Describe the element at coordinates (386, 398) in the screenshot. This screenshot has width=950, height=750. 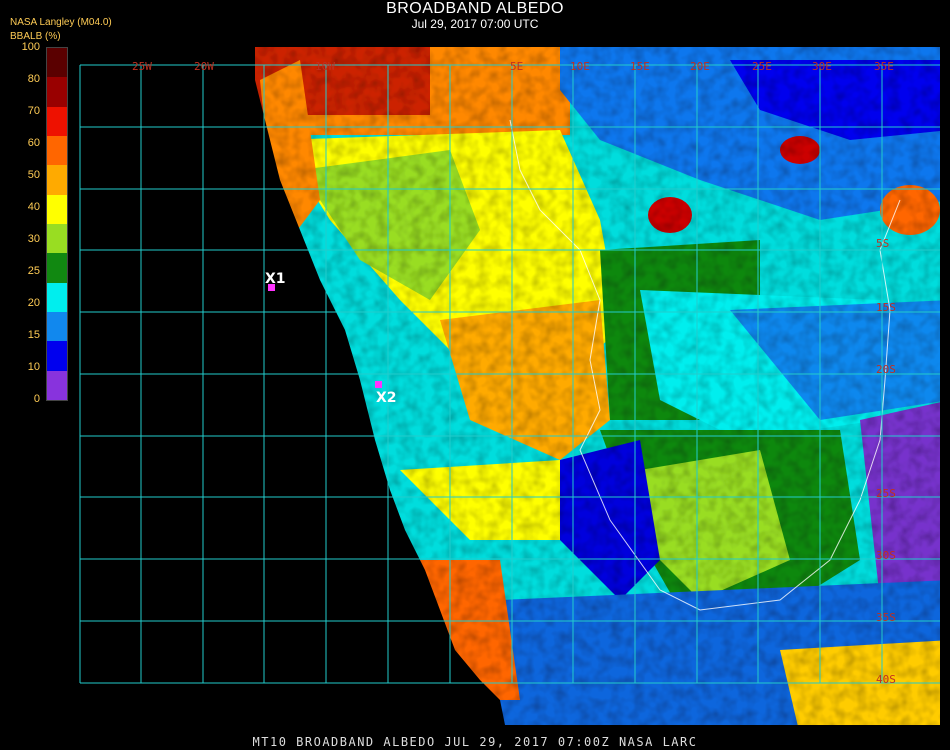
I see `marker-x2-label: X2` at that location.